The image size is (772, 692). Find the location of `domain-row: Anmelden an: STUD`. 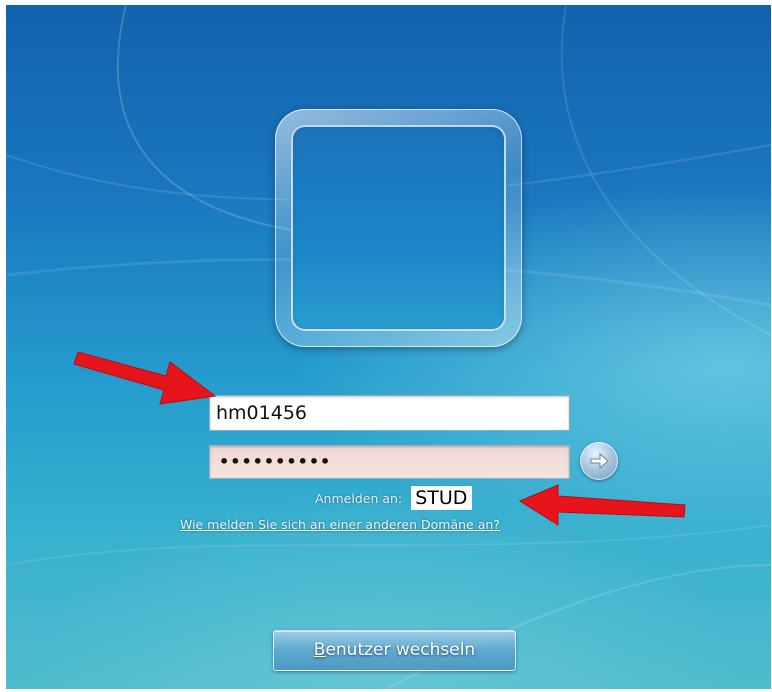

domain-row: Anmelden an: STUD is located at coordinates (394, 499).